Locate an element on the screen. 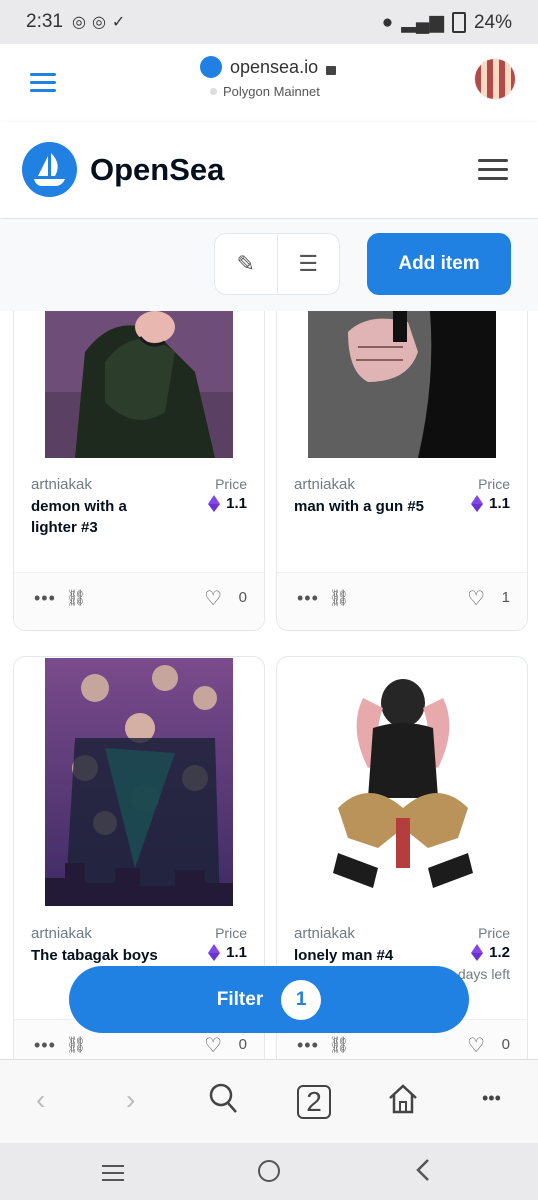 The image size is (538, 1200). item-price: 1.2 is located at coordinates (490, 952).